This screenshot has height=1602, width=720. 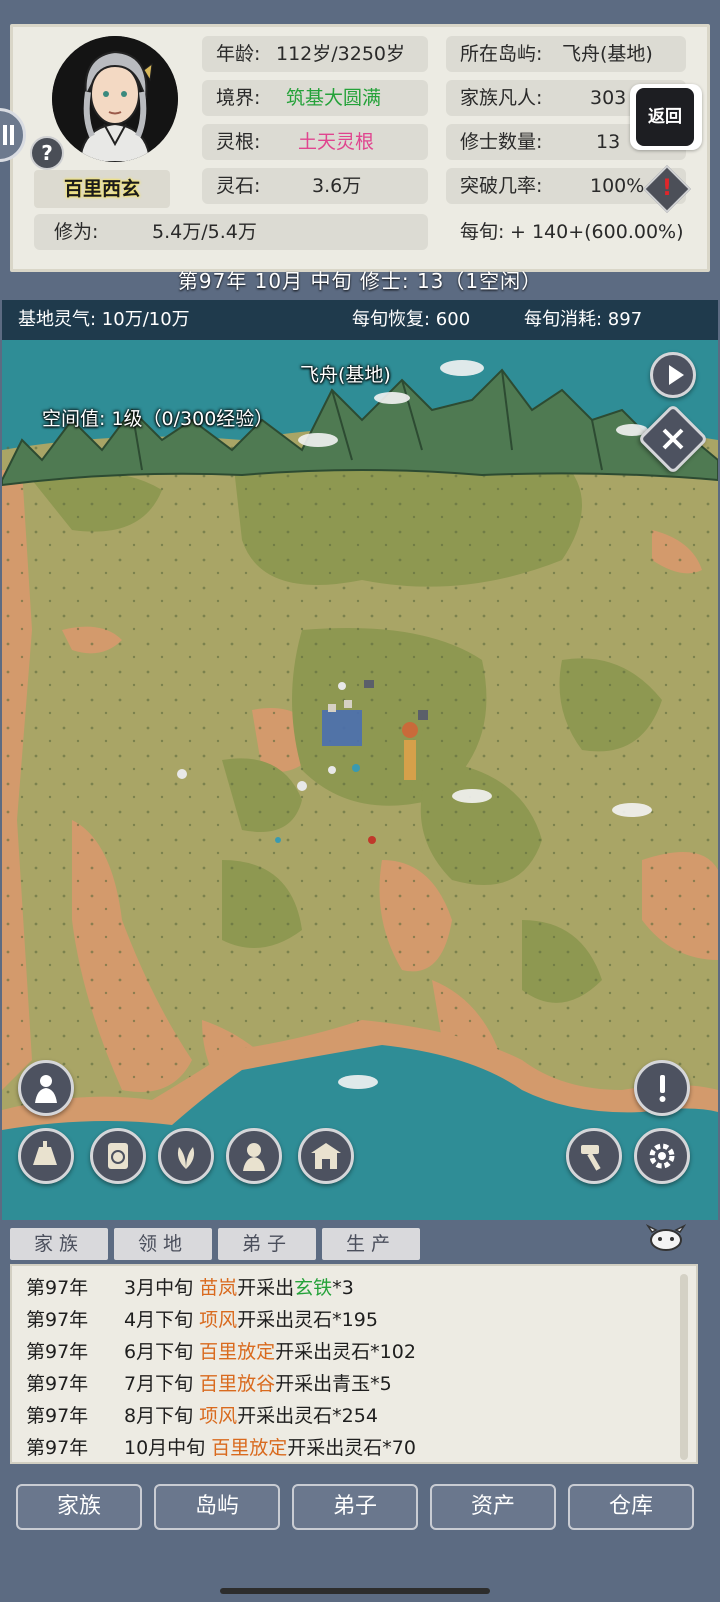 I want to click on log-tab-family: 家族, so click(x=59, y=1244).